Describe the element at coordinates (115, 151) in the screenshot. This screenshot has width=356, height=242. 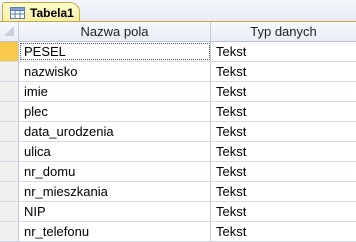
I see `field-name-cell: ulica` at that location.